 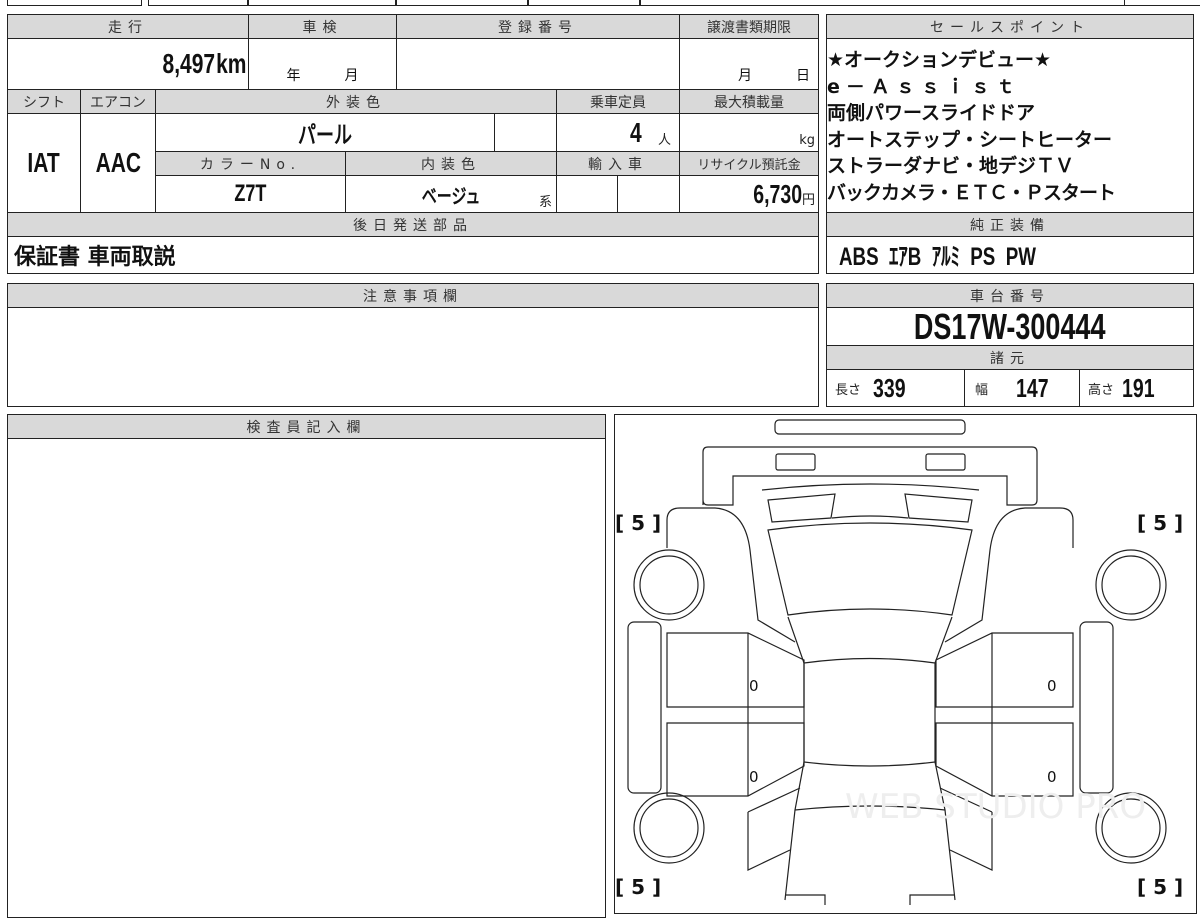 What do you see at coordinates (749, 64) in the screenshot?
I see `transfer-deadline-value: 月日` at bounding box center [749, 64].